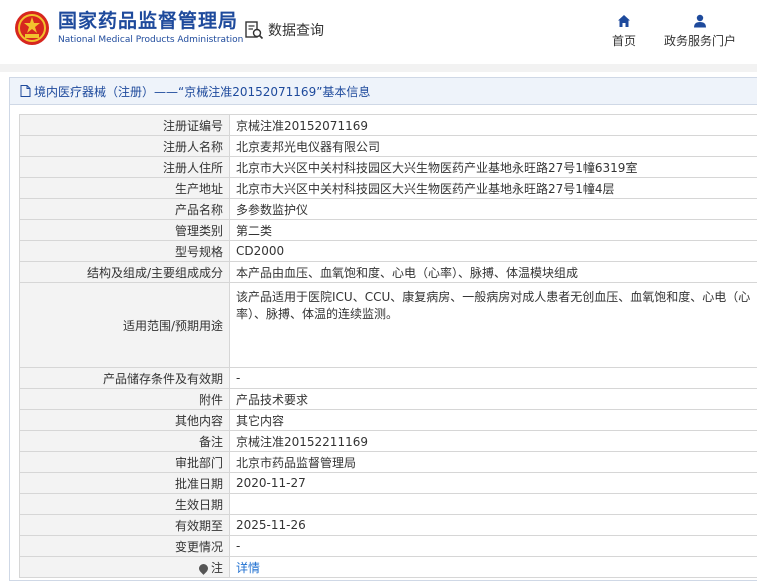 This screenshot has height=581, width=757. Describe the element at coordinates (493, 125) in the screenshot. I see `row-value: 京械注准20152071169` at that location.